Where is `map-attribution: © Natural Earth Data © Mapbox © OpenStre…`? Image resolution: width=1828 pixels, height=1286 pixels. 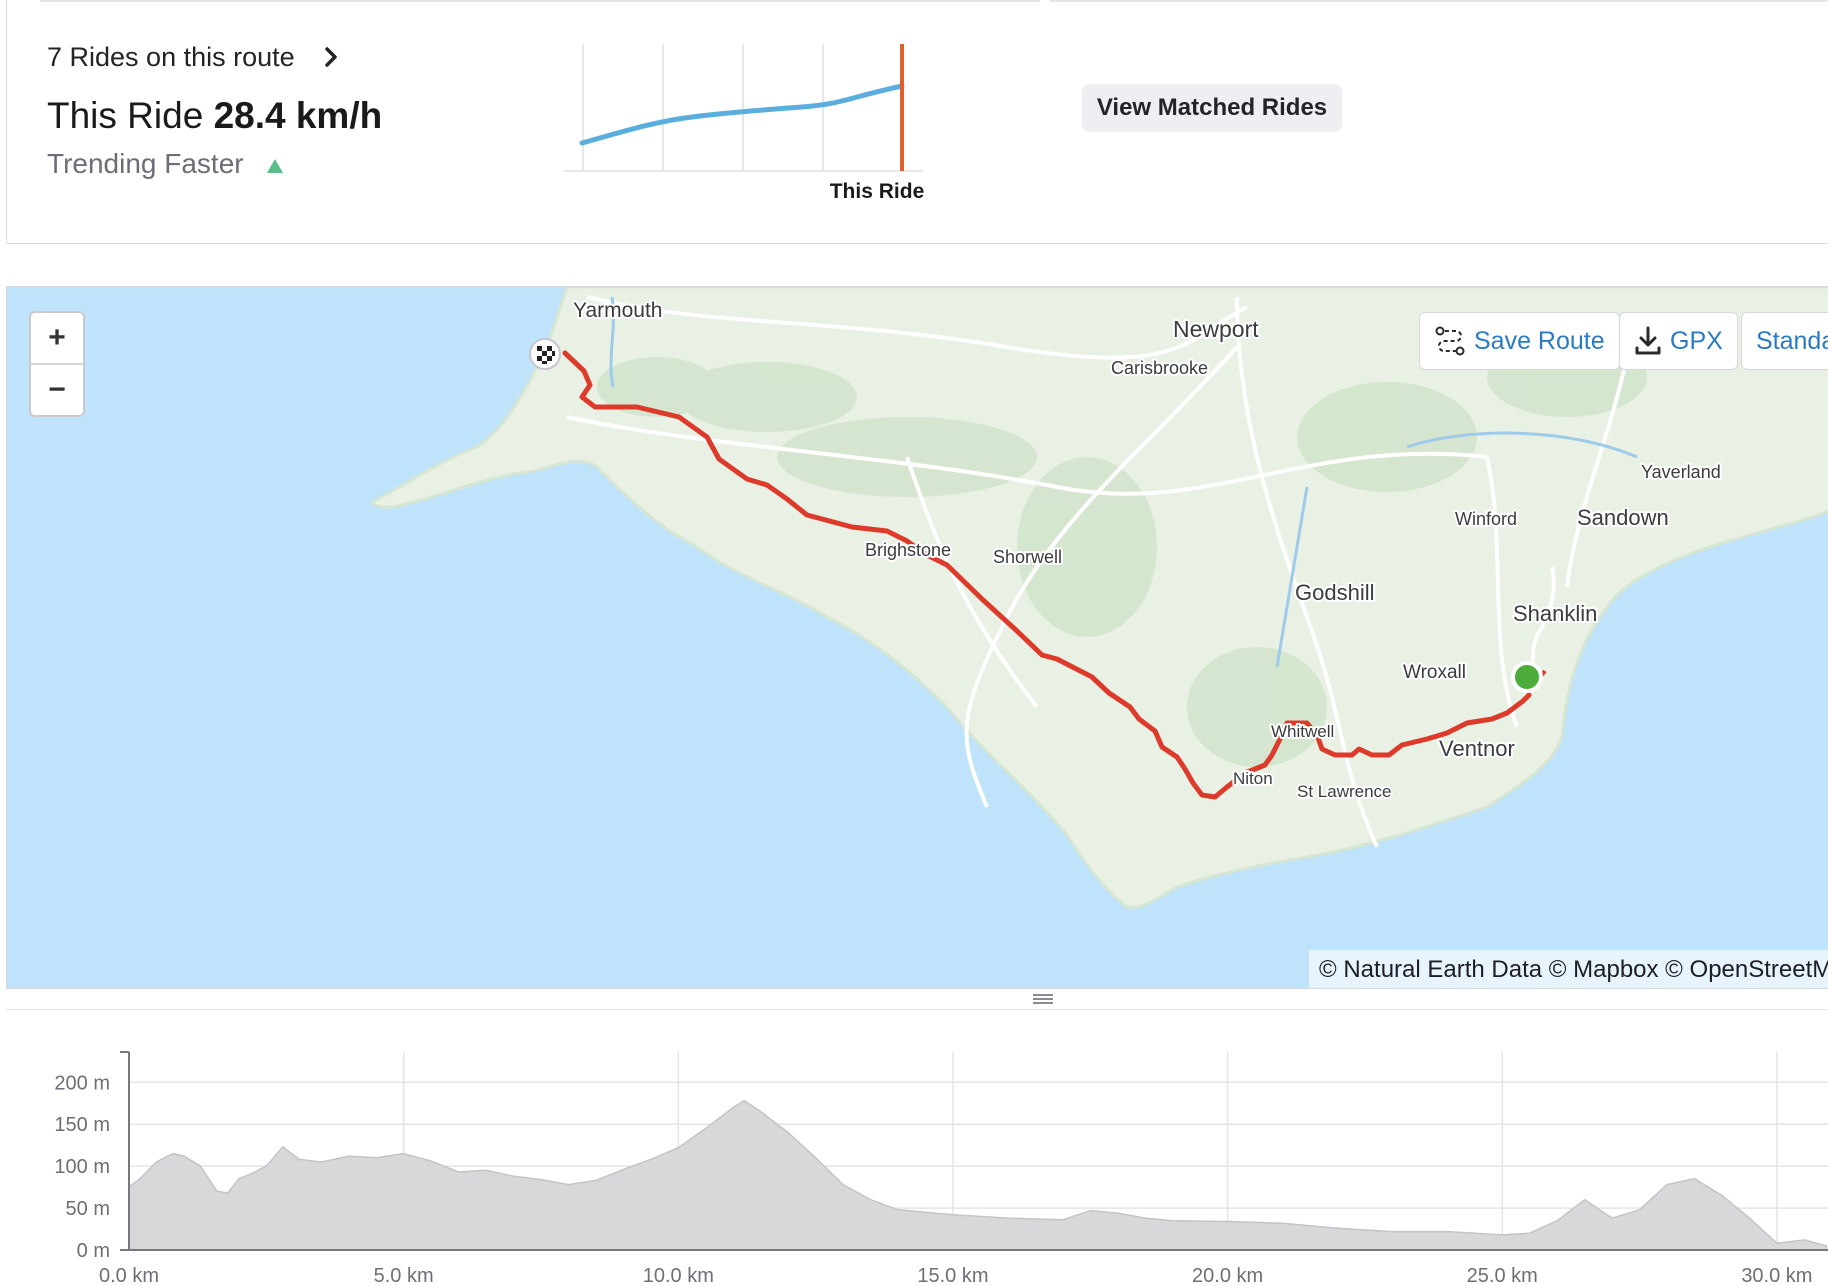
map-attribution: © Natural Earth Data © Mapbox © OpenStre… is located at coordinates (1568, 969).